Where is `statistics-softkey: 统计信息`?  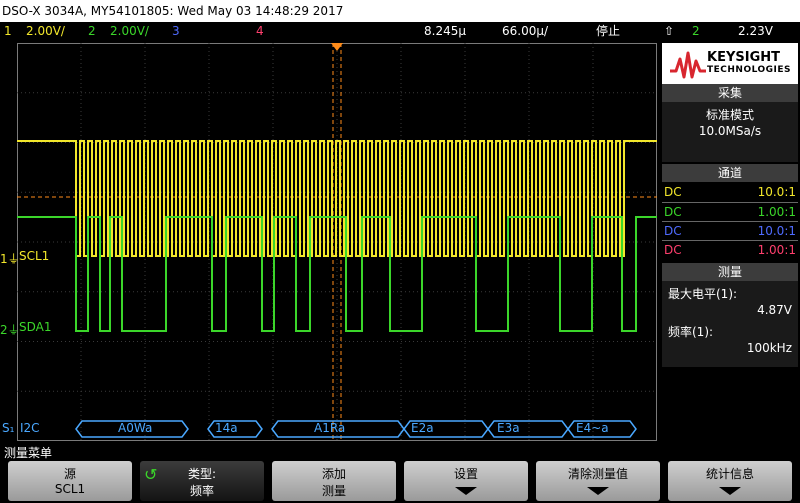
statistics-softkey: 统计信息 is located at coordinates (730, 481).